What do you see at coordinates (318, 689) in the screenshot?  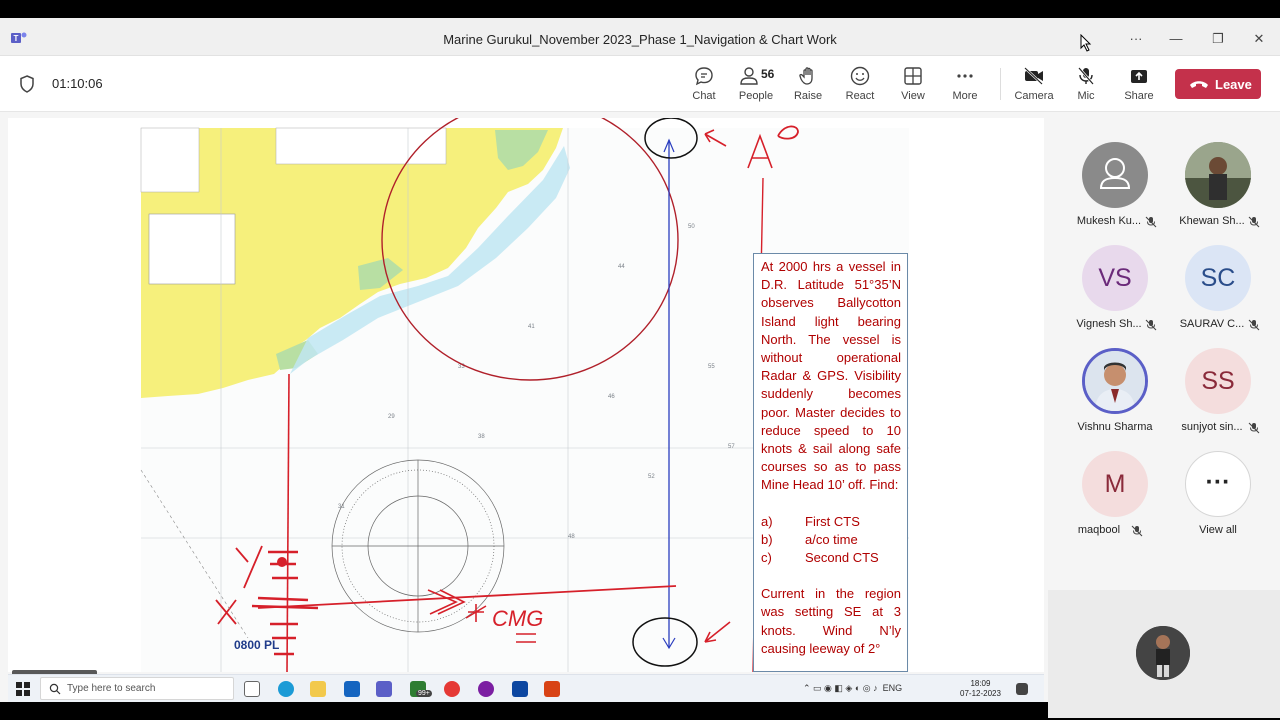 I see `file-explorer-icon` at bounding box center [318, 689].